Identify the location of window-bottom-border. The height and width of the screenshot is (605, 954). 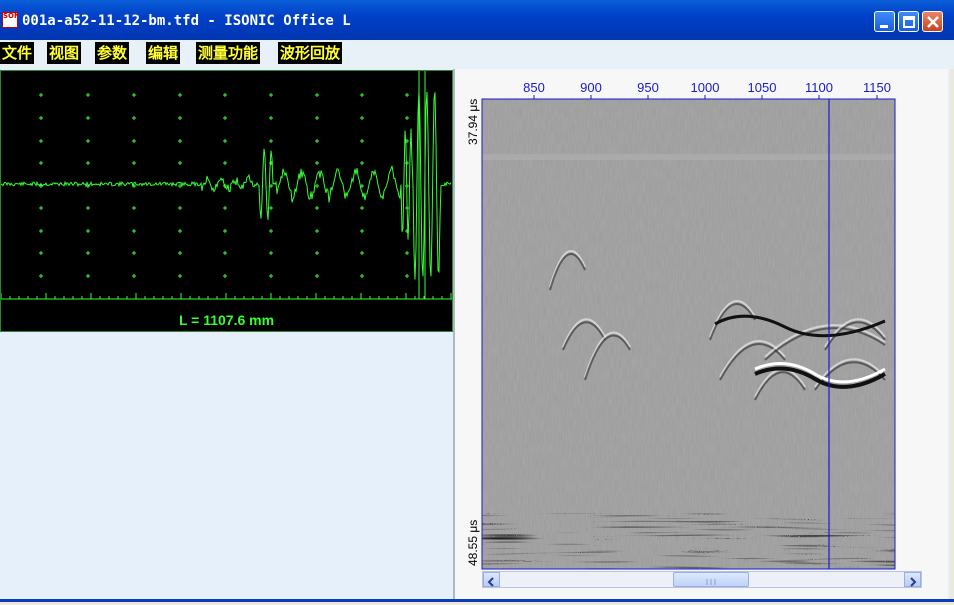
(477, 600).